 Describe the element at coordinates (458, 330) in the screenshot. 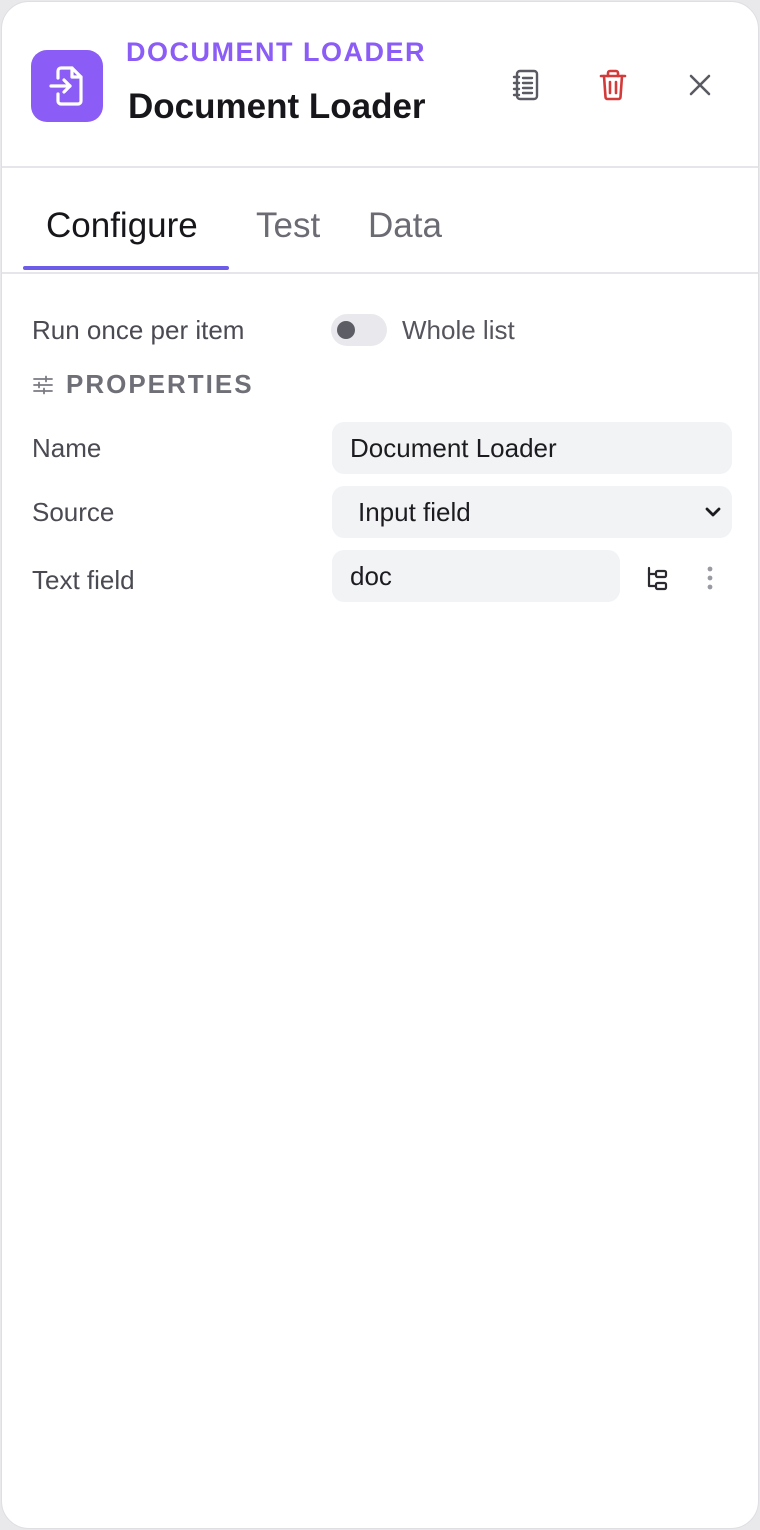

I see `run-mode-toggle-label: Whole list` at that location.